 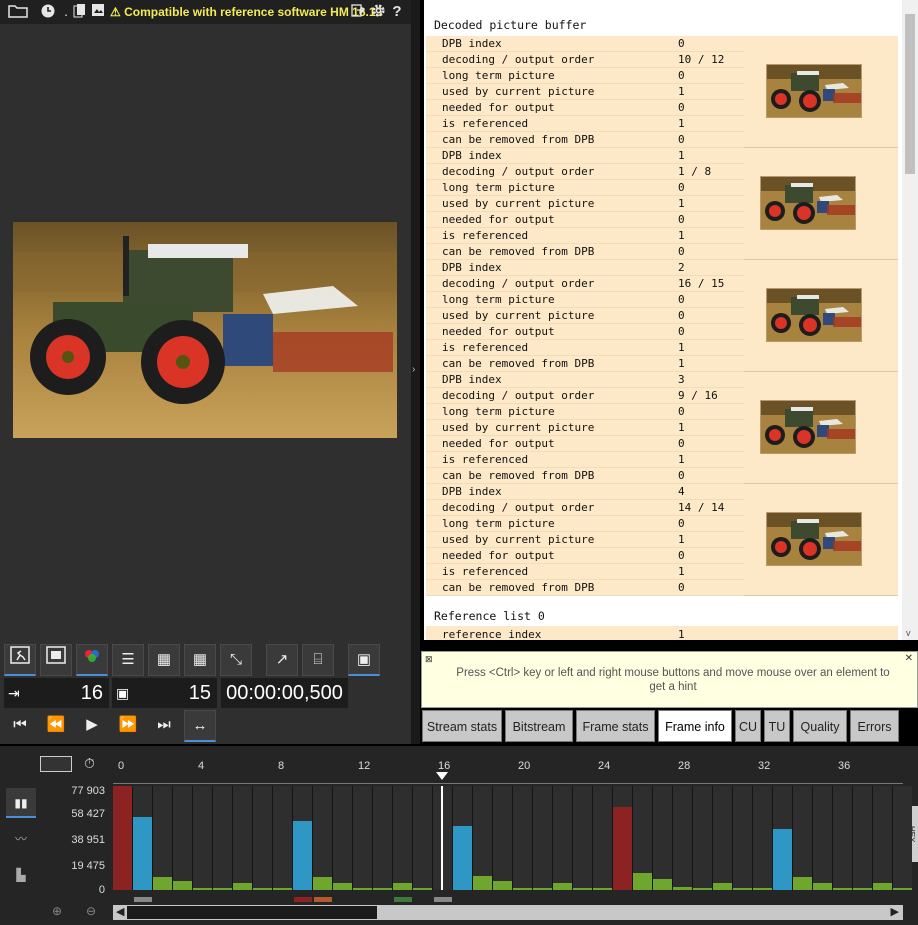 I want to click on scroll-left-icon: ◀, so click(x=120, y=911).